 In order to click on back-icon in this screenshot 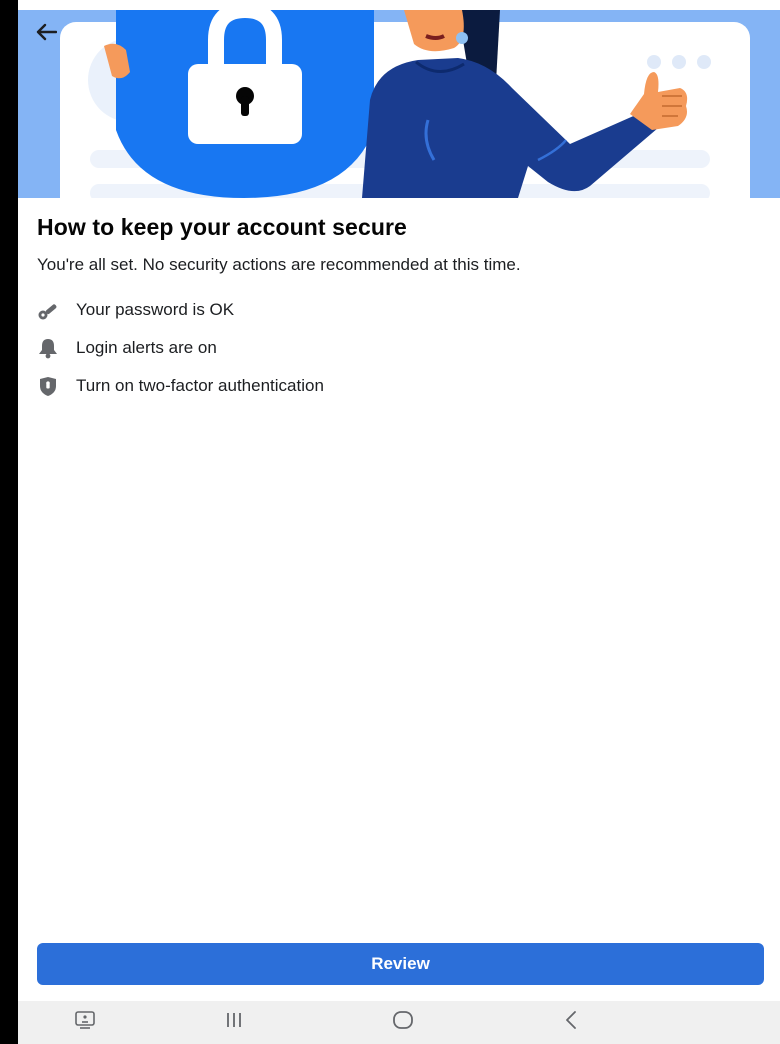, I will do `click(571, 1022)`.